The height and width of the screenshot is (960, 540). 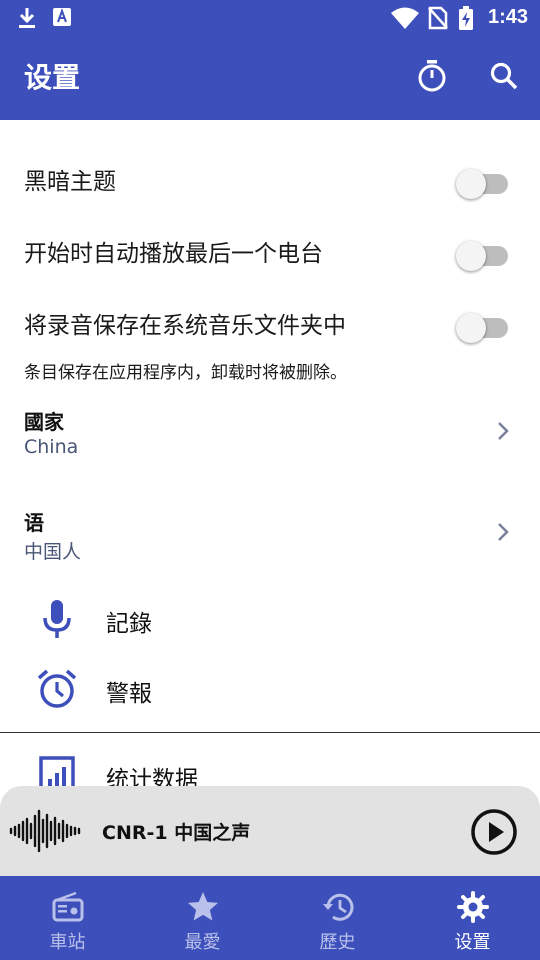 I want to click on nav-settings: 设置, so click(x=472, y=918).